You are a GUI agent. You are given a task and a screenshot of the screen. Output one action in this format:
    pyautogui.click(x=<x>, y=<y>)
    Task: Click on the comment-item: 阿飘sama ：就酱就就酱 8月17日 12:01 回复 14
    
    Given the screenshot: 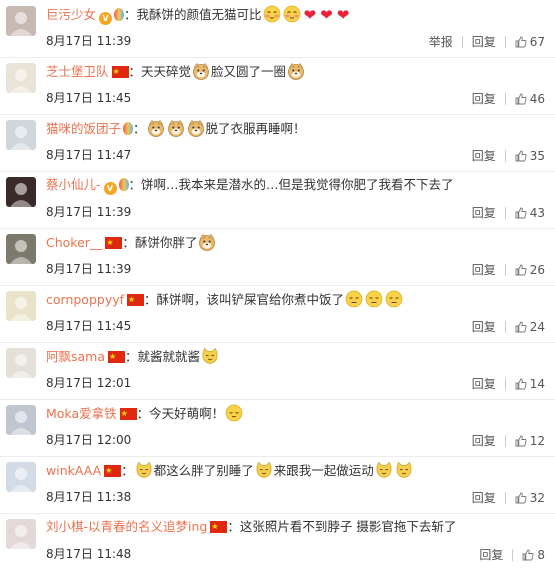 What is the action you would take?
    pyautogui.click(x=277, y=371)
    